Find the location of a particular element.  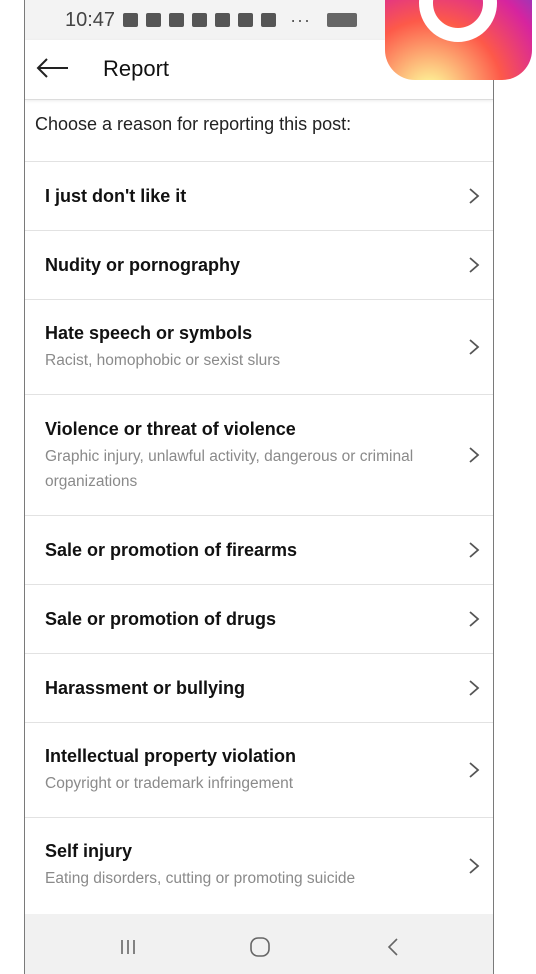

calendar-icon is located at coordinates (154, 20).